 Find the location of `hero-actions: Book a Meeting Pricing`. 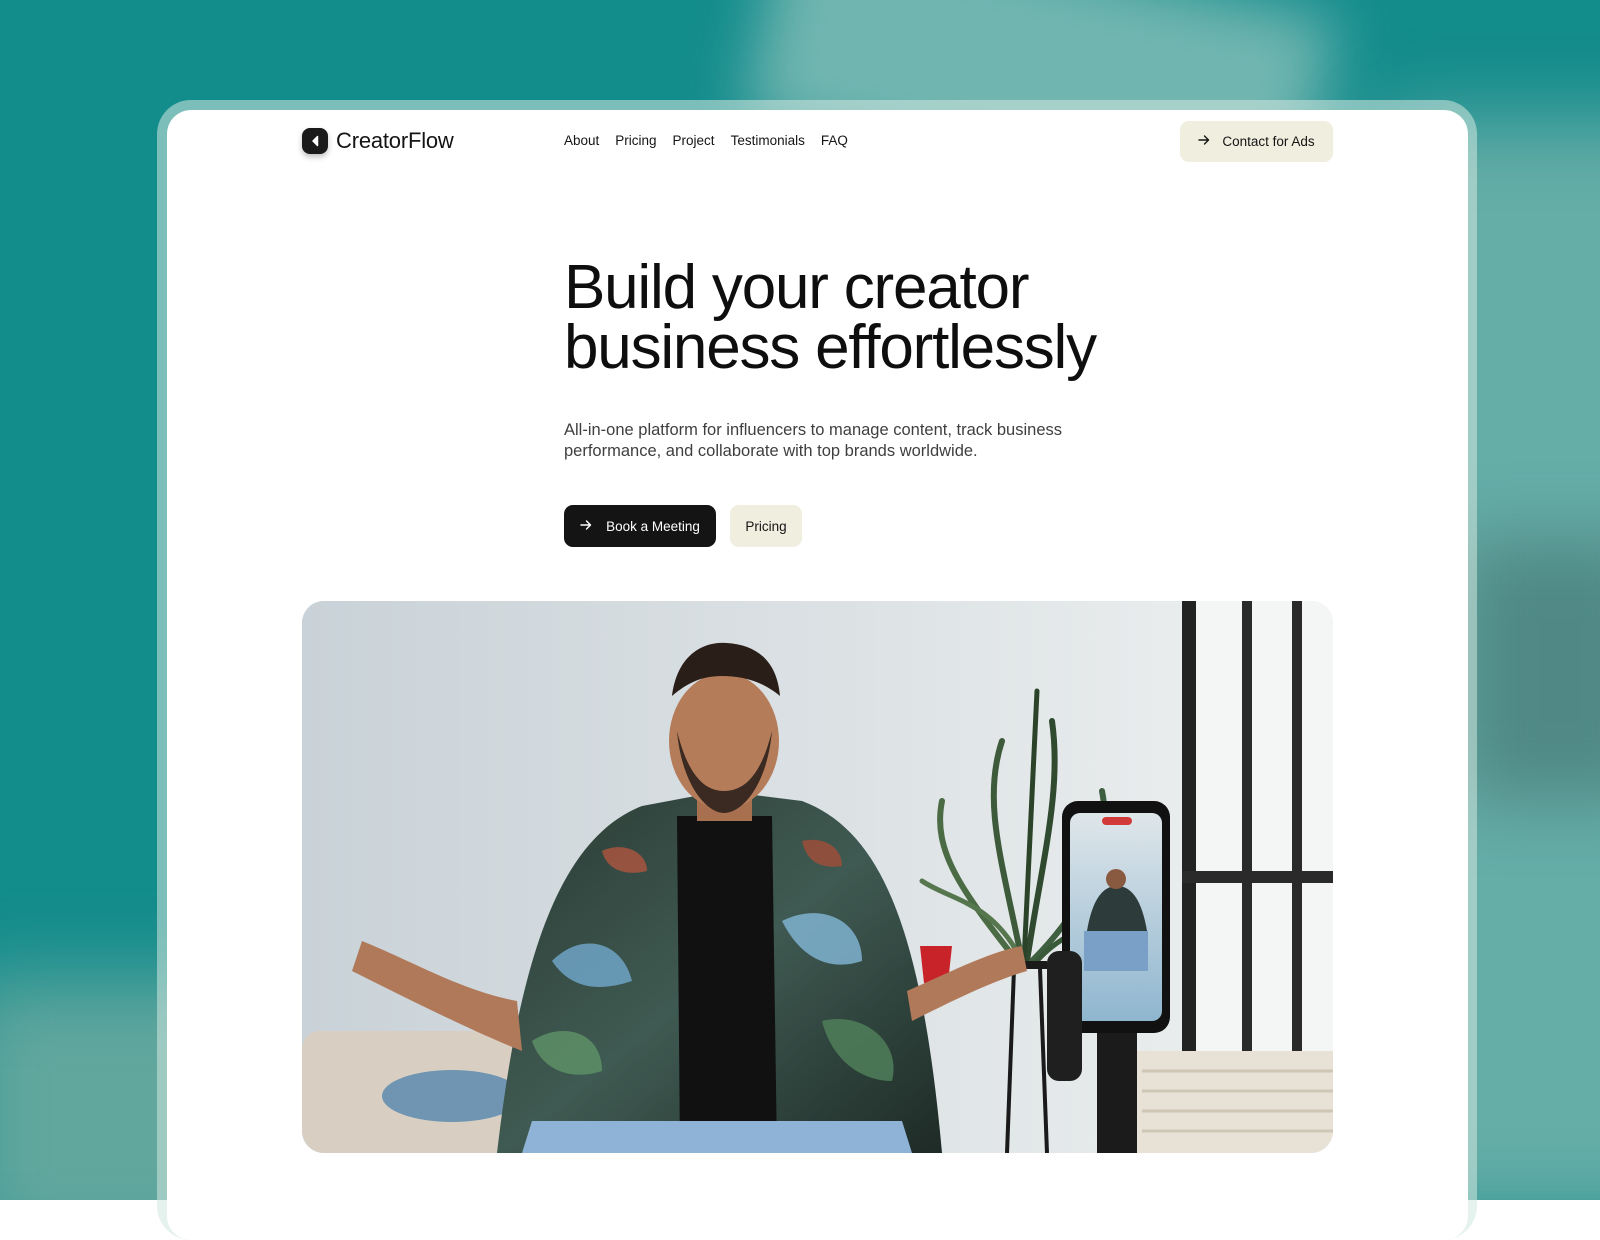

hero-actions: Book a Meeting Pricing is located at coordinates (683, 526).